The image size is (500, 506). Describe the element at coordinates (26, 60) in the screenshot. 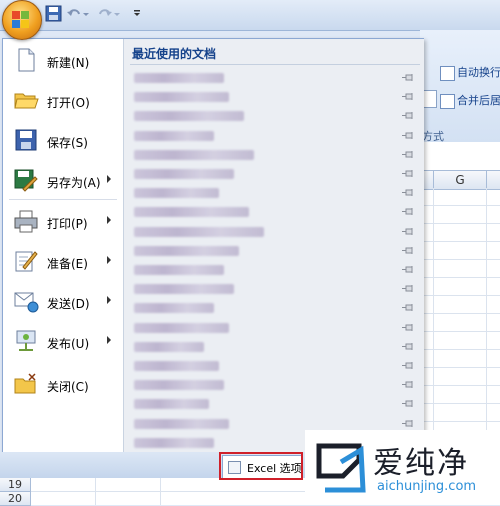

I see `new-document-icon` at that location.